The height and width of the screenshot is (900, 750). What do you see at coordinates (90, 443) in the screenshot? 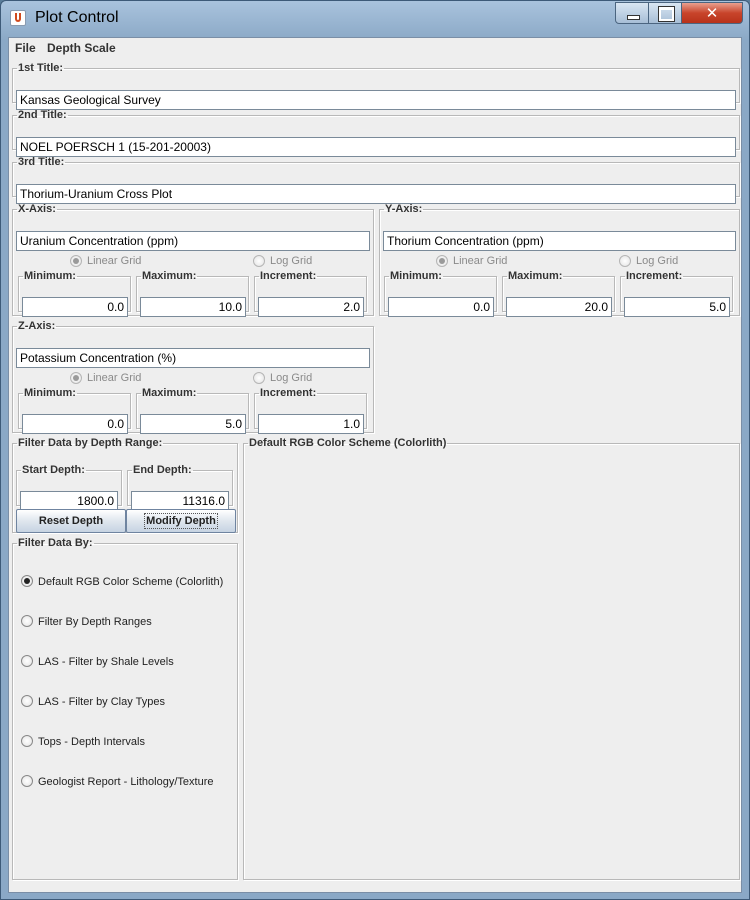
I see `depth-range-label: Filter Data by Depth Range:` at bounding box center [90, 443].